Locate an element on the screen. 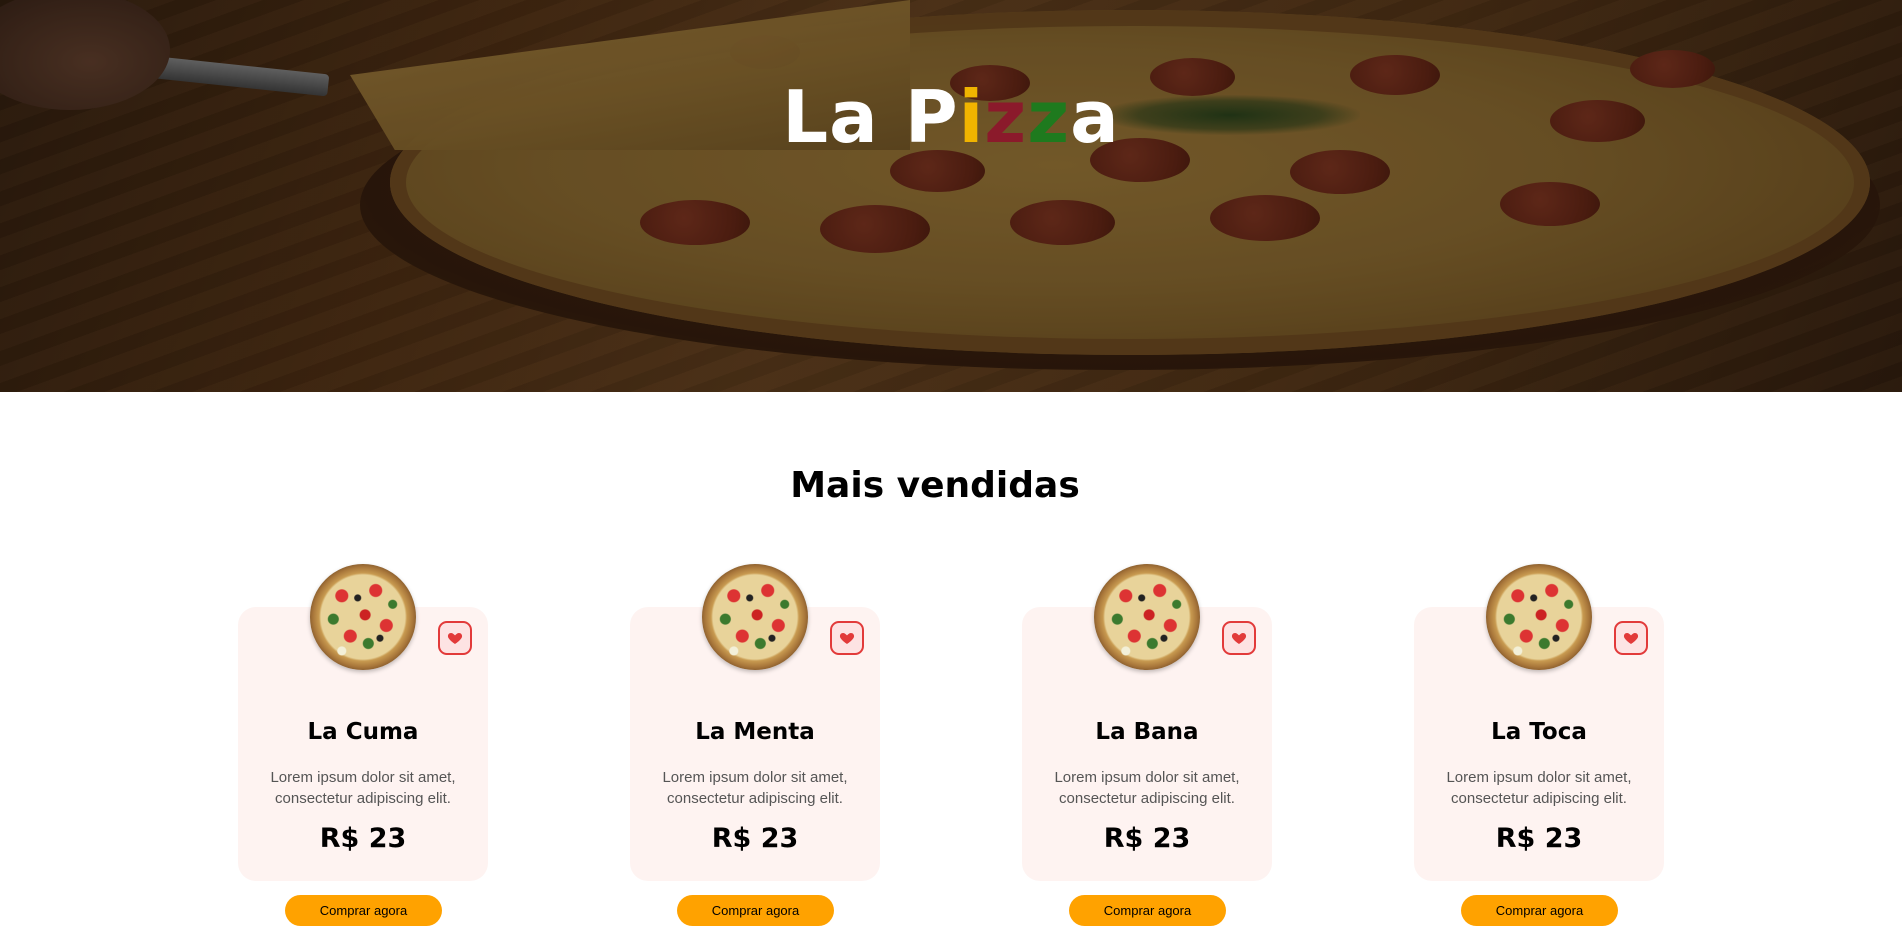 The image size is (1902, 935). brand-title-segment: a is located at coordinates (1095, 117).